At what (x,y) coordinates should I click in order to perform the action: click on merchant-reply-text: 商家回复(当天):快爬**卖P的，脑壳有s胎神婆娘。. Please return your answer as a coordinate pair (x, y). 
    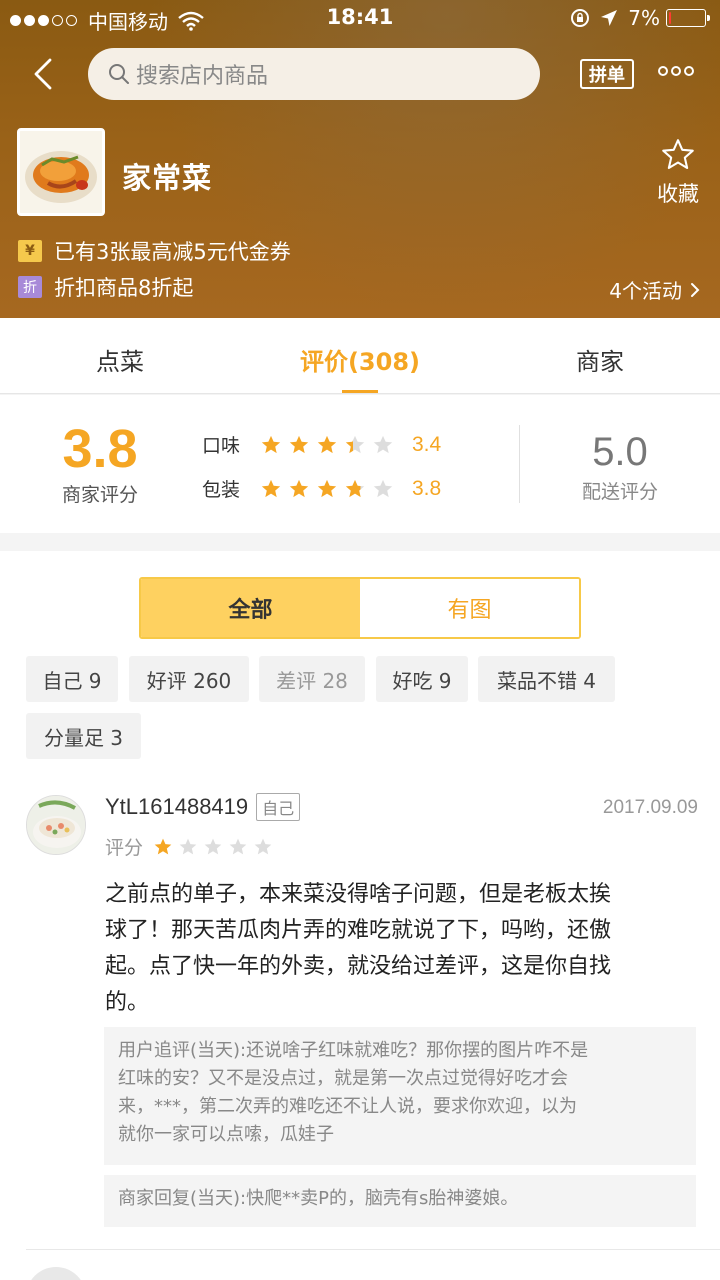
    Looking at the image, I should click on (318, 1198).